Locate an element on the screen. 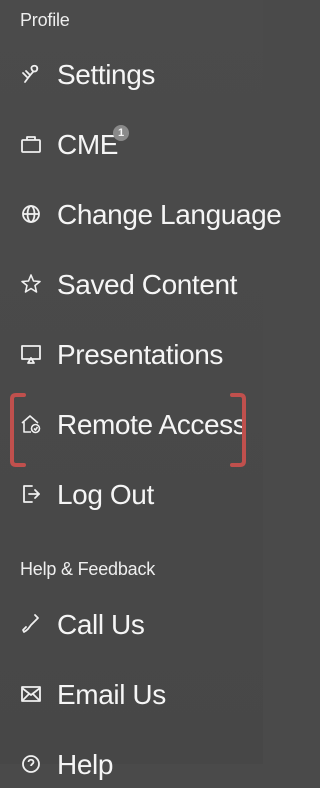 This screenshot has height=788, width=320. menu-item-settings: Settings is located at coordinates (131, 75).